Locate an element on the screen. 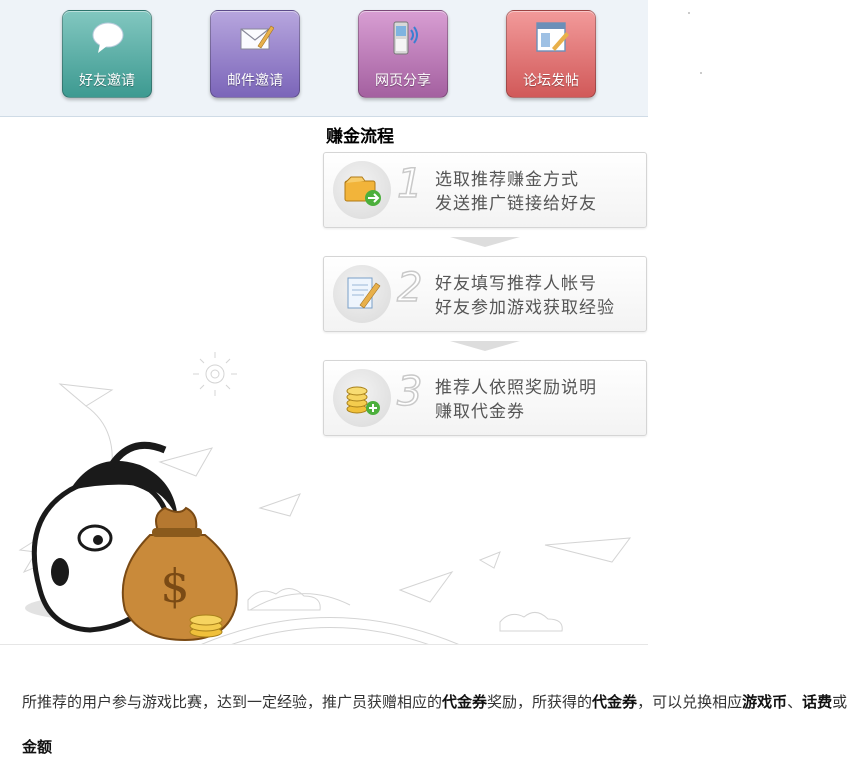 The width and height of the screenshot is (865, 770). desc-text: 奖励，所获得的 is located at coordinates (540, 702).